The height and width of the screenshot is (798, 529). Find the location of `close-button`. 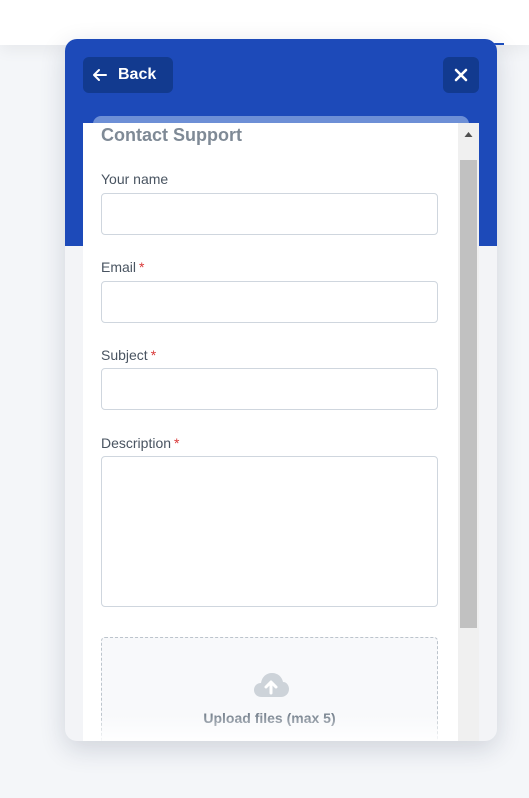

close-button is located at coordinates (461, 75).